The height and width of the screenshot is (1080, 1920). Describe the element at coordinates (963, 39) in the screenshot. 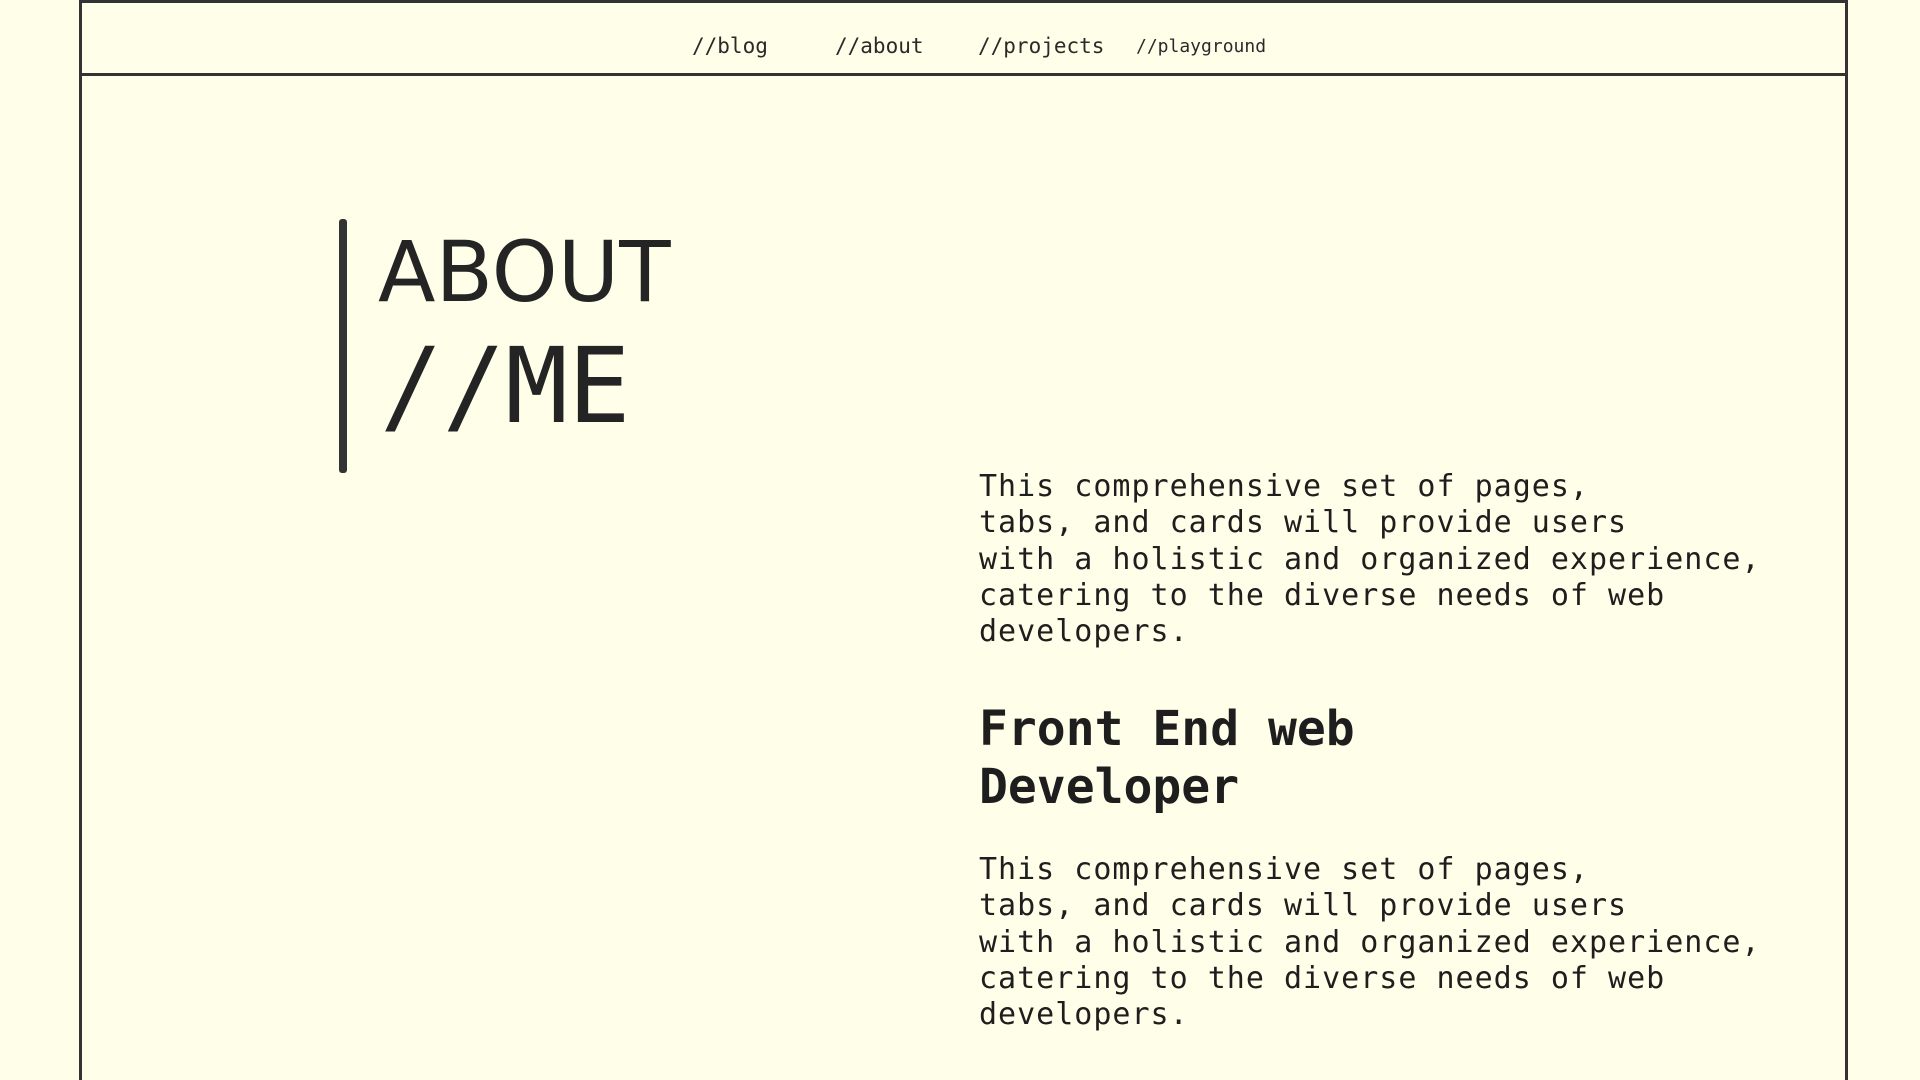

I see `top-nav: //blog //about //projects //playground` at that location.